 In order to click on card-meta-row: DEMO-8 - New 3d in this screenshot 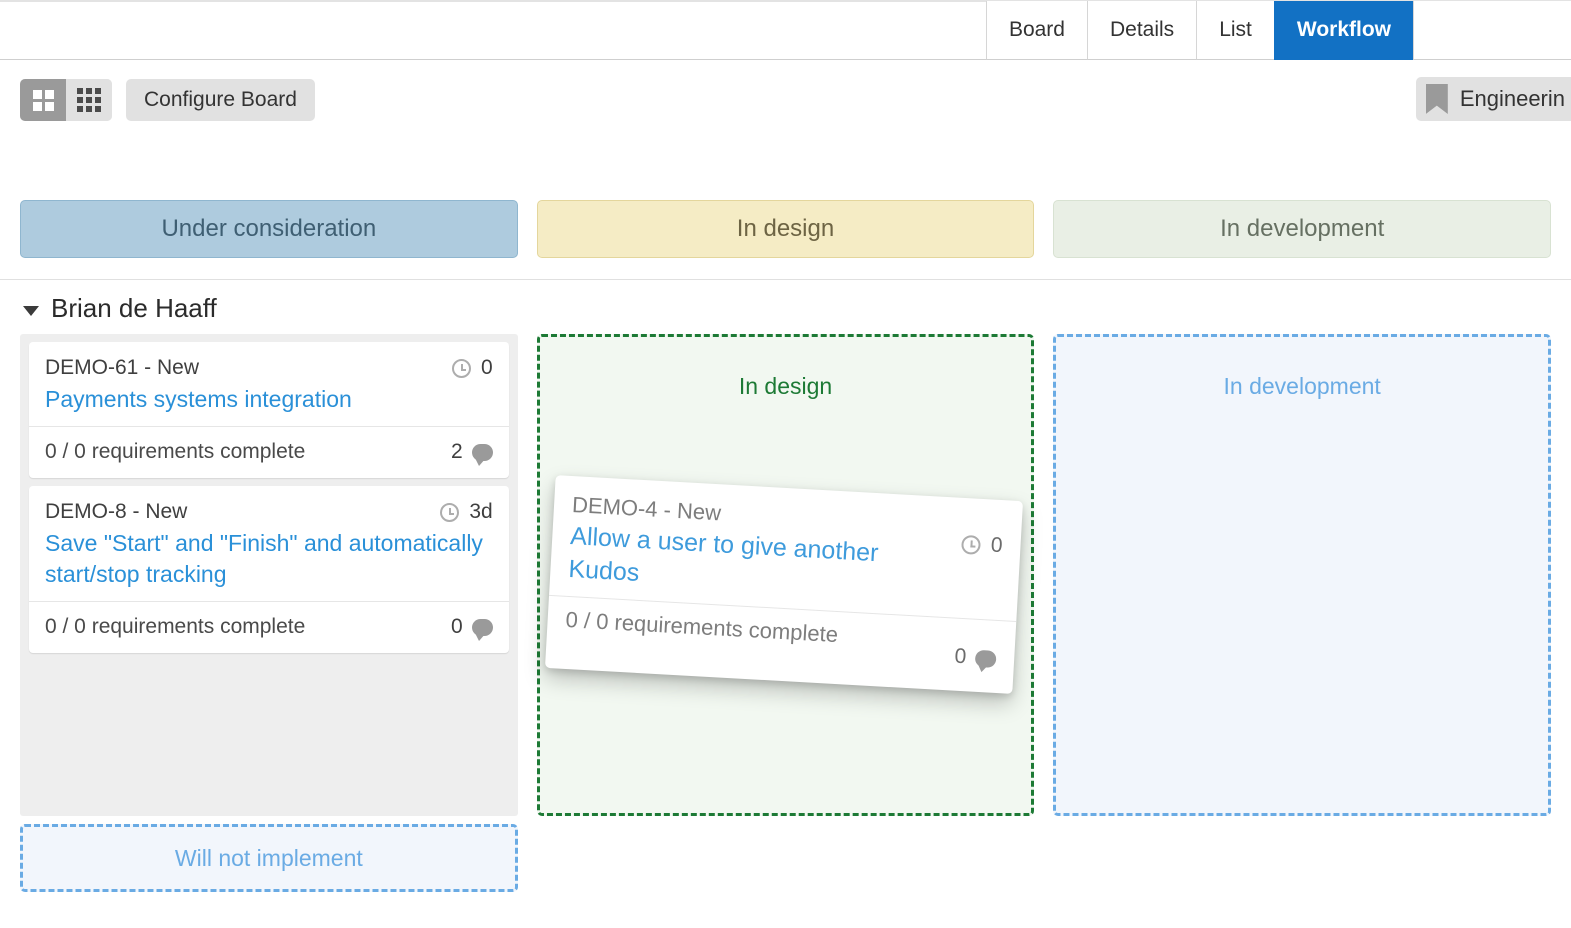, I will do `click(269, 512)`.